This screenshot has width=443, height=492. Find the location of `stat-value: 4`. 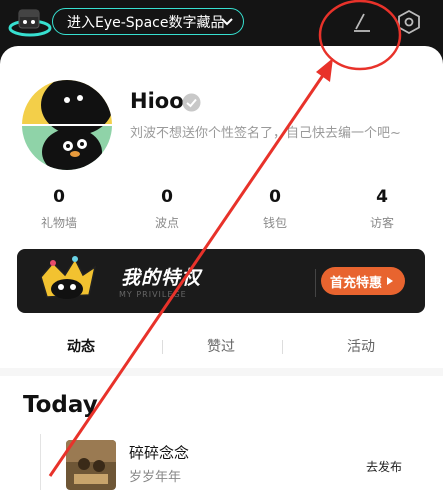

stat-value: 4 is located at coordinates (382, 197).